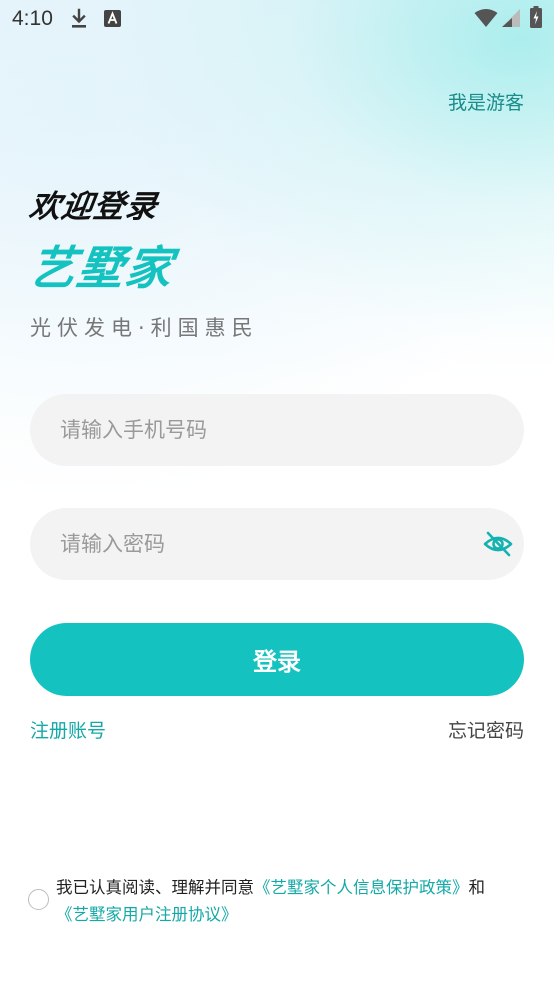 The width and height of the screenshot is (554, 984). Describe the element at coordinates (277, 19) in the screenshot. I see `status-bar: 4:10` at that location.